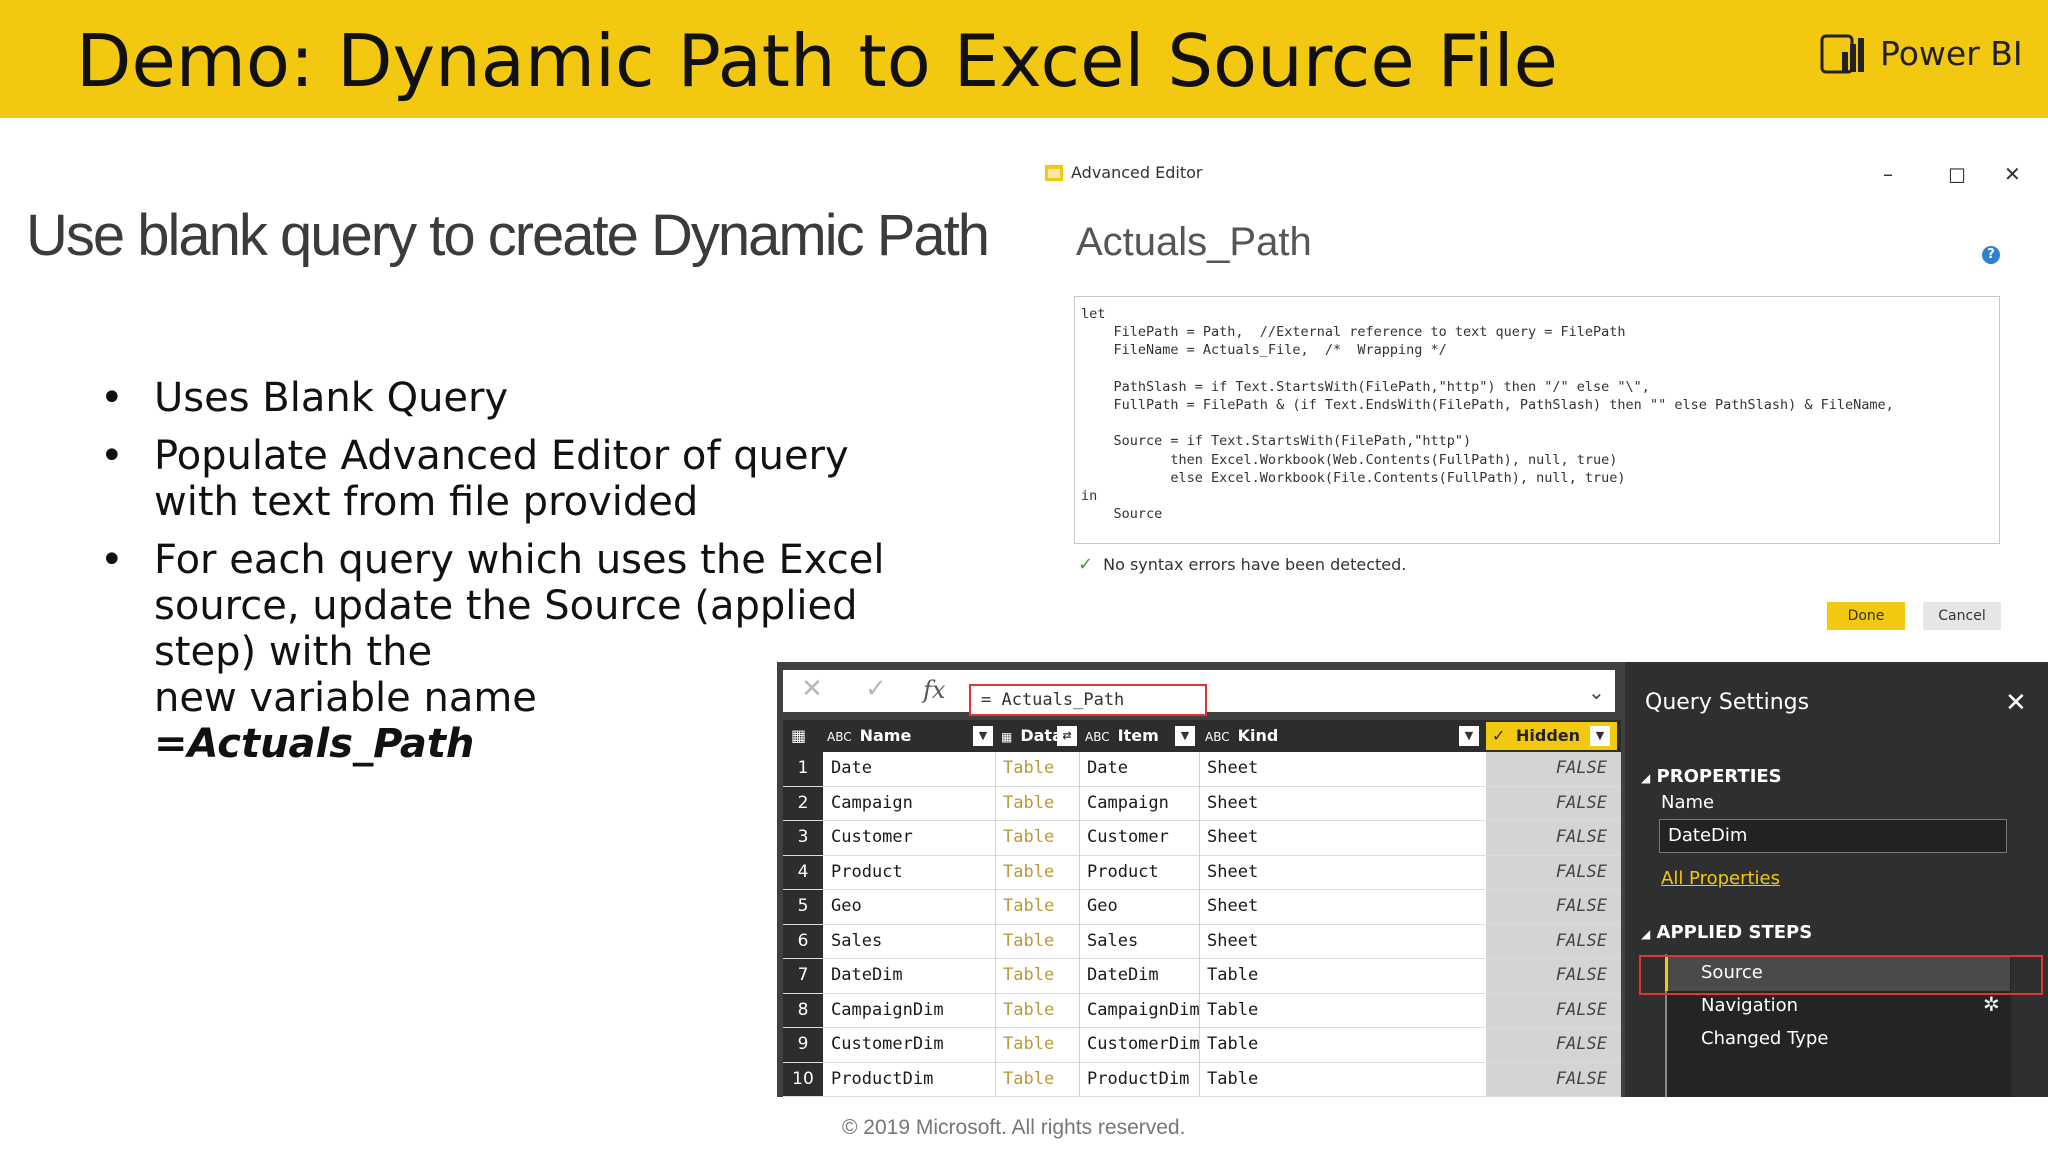 Image resolution: width=2048 pixels, height=1152 pixels. Describe the element at coordinates (1138, 1080) in the screenshot. I see `cell-item: ProductDim` at that location.